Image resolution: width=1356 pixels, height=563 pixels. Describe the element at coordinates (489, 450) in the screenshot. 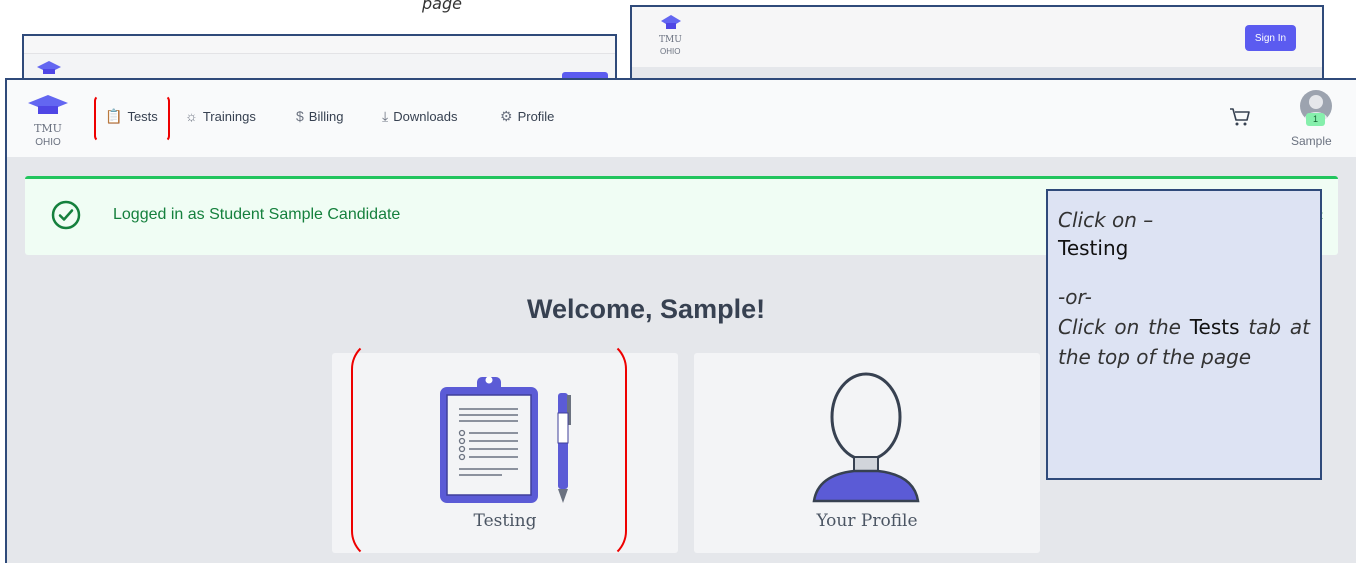

I see `testing-card-highlight` at that location.